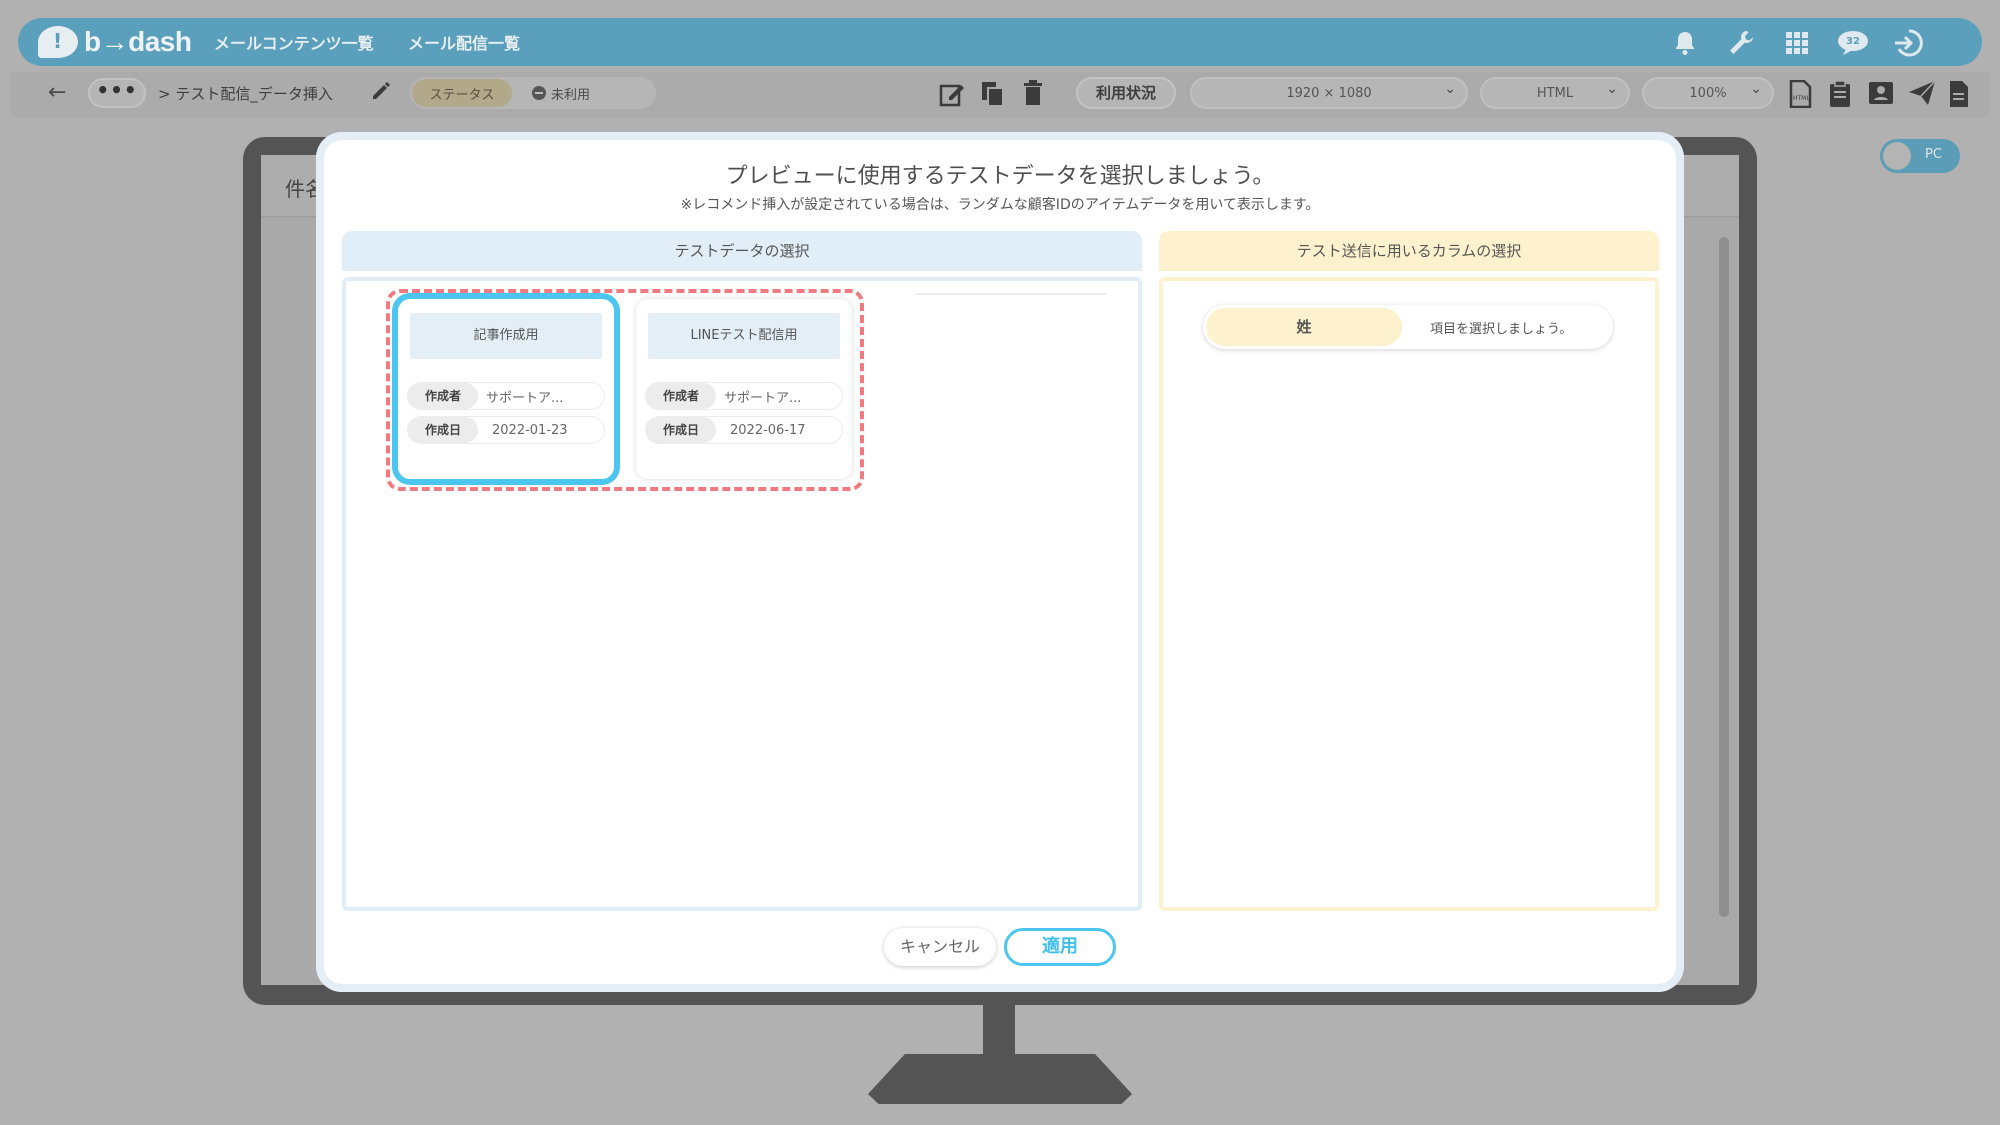  Describe the element at coordinates (1409, 251) in the screenshot. I see `column-select-header: テスト送信に用いるカラムの選択` at that location.